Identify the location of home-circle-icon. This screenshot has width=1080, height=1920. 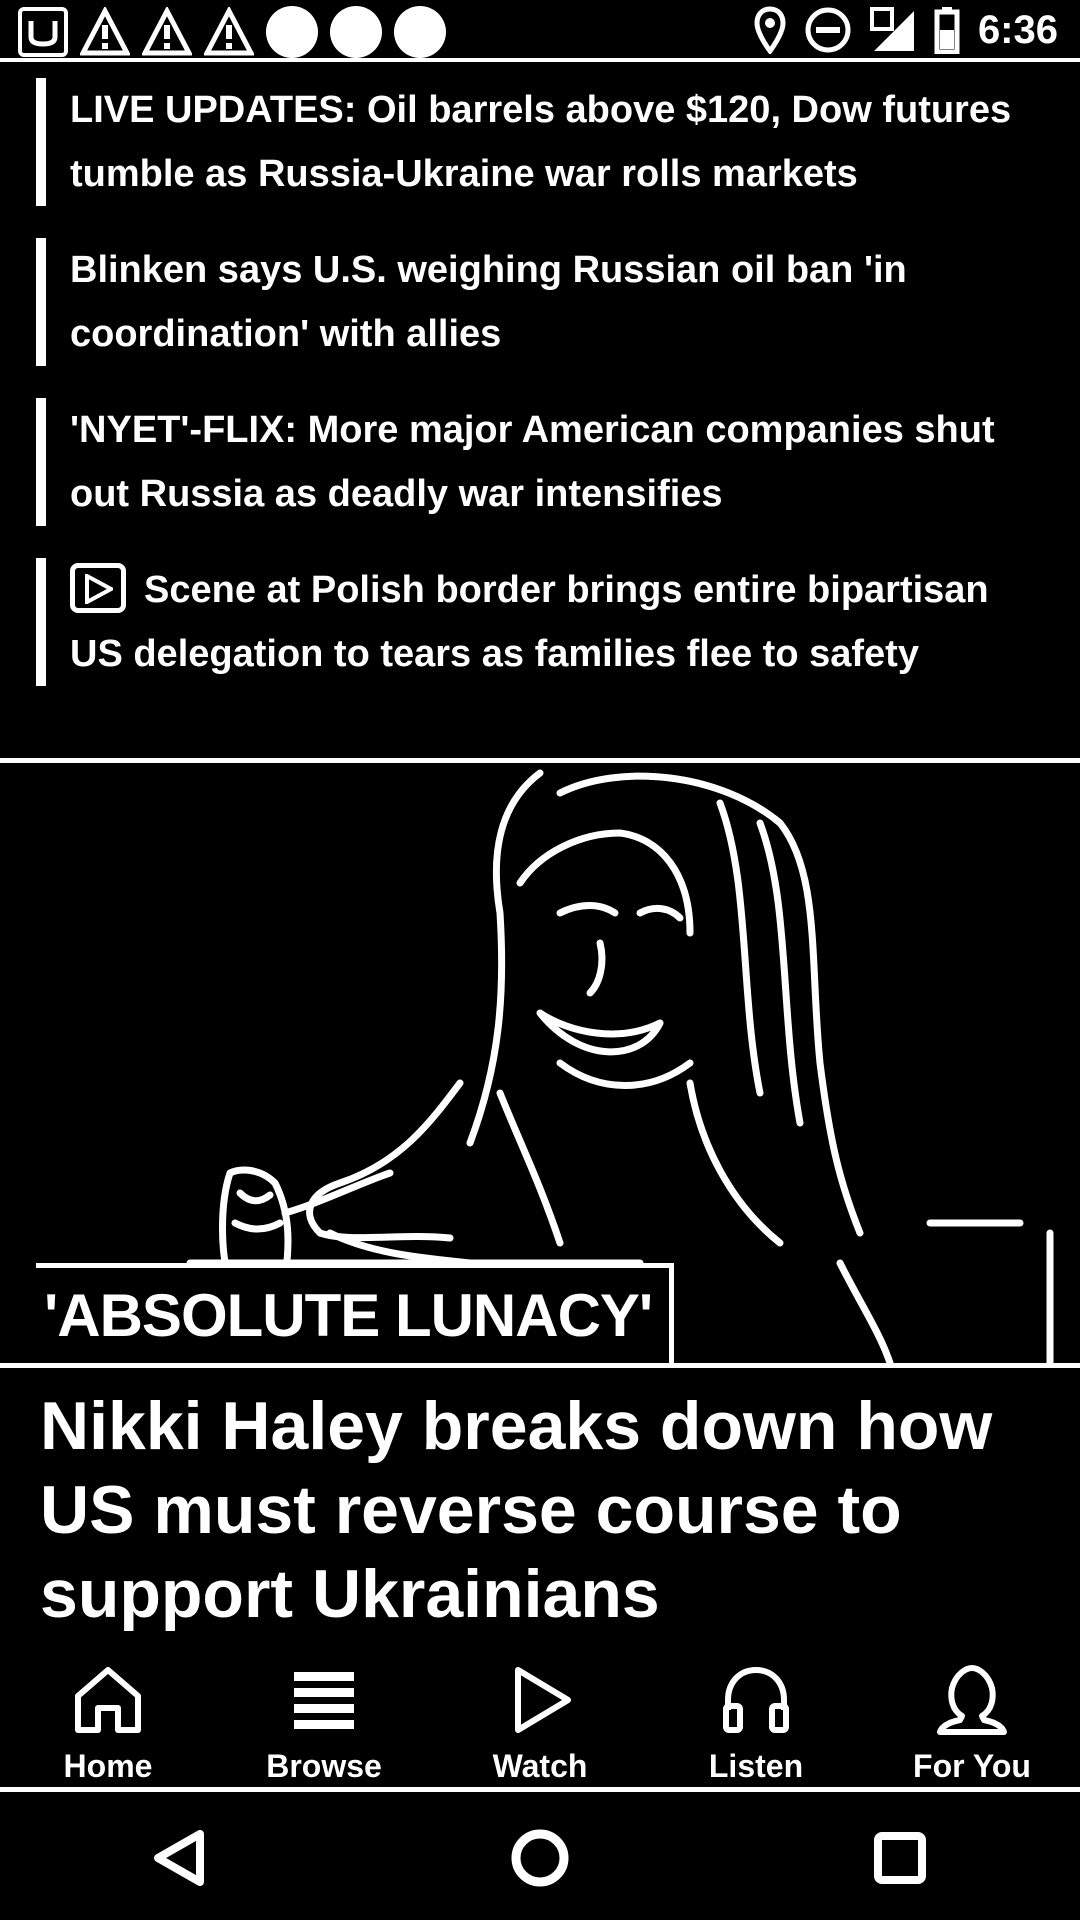
(540, 1858).